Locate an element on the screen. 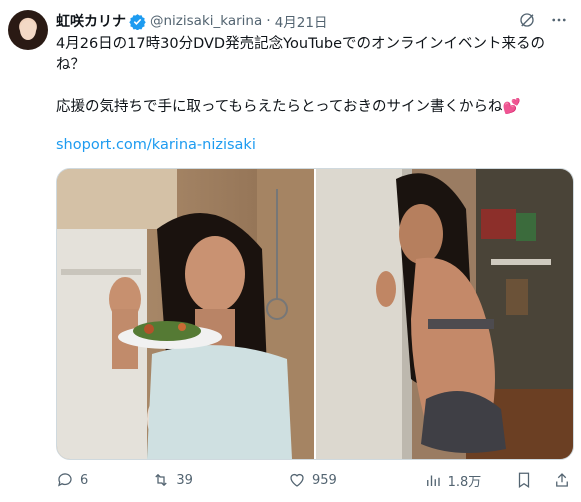 The height and width of the screenshot is (502, 581). repost-button: 39 is located at coordinates (220, 480).